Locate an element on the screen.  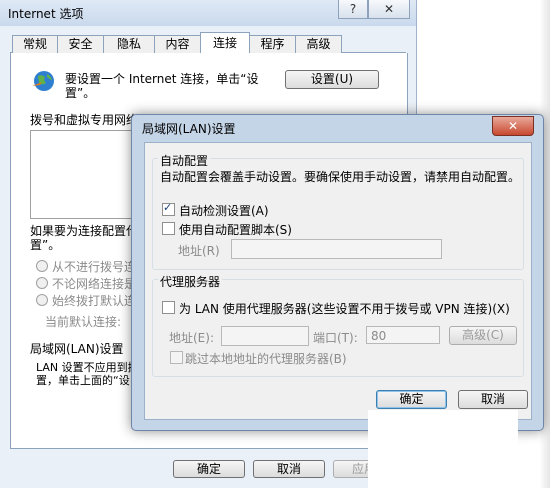
setup-button: 设置(U) is located at coordinates (332, 79).